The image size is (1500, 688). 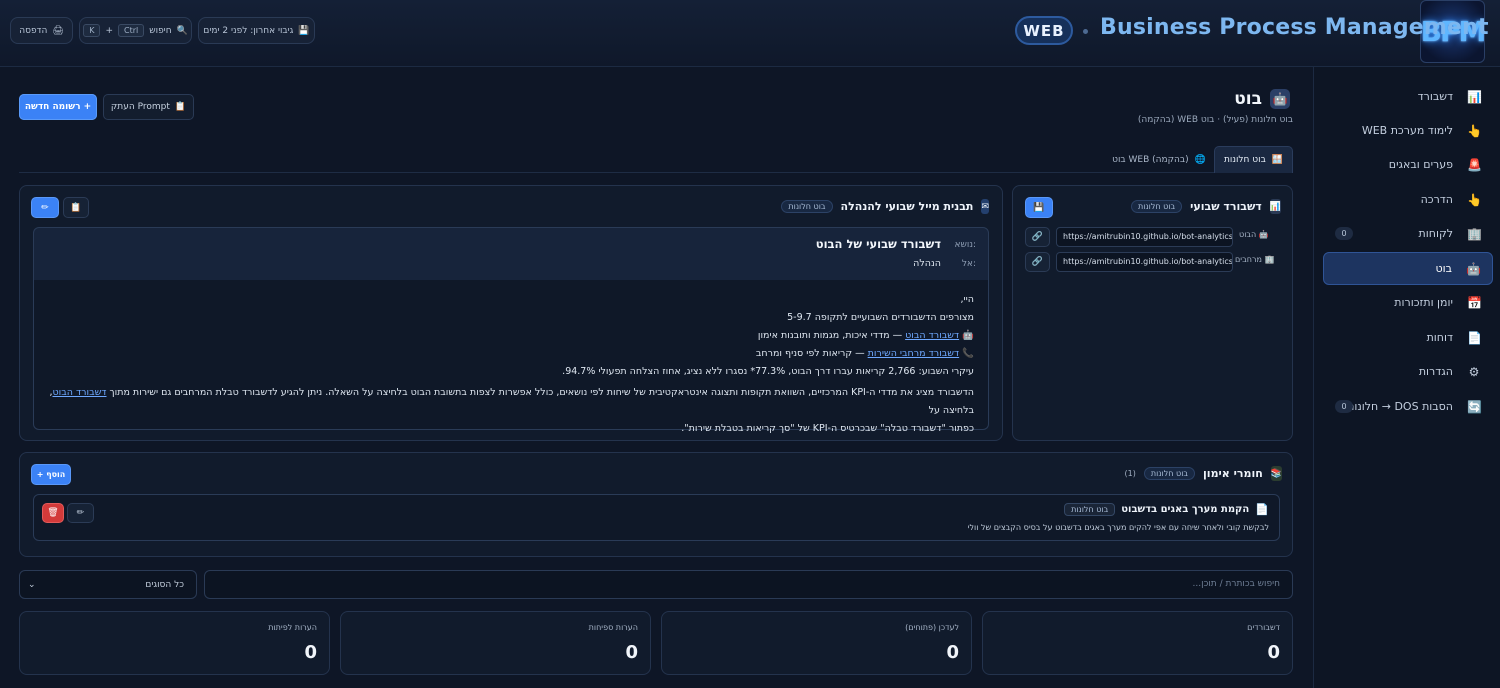 I want to click on sidebar-item: בוט 🤖, so click(x=1408, y=268).